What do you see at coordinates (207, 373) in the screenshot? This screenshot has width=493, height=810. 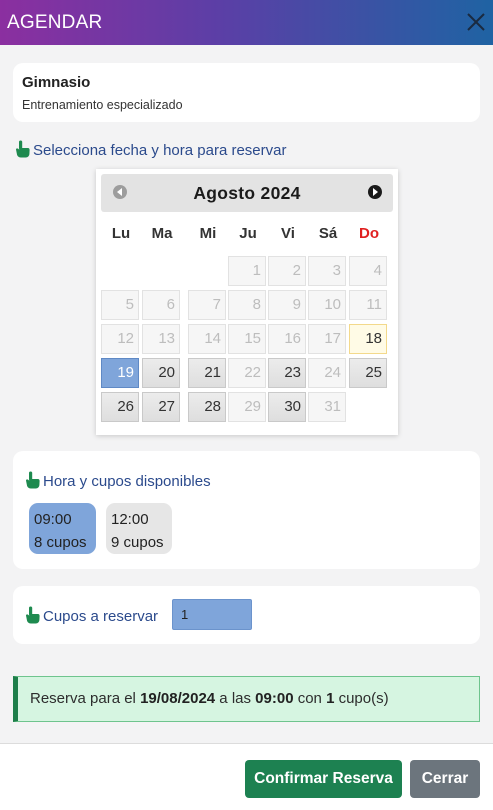 I see `calendar-day: 21` at bounding box center [207, 373].